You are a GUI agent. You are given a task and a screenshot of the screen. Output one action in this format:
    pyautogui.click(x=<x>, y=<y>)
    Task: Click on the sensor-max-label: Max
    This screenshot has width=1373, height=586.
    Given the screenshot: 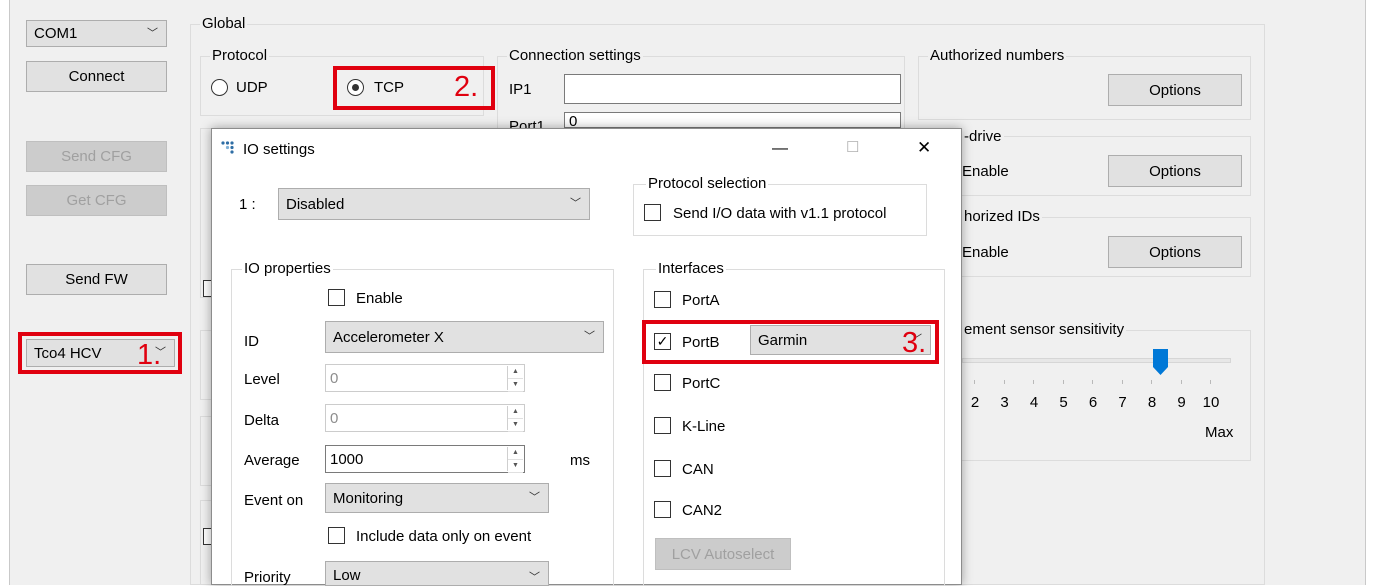 What is the action you would take?
    pyautogui.click(x=1219, y=432)
    